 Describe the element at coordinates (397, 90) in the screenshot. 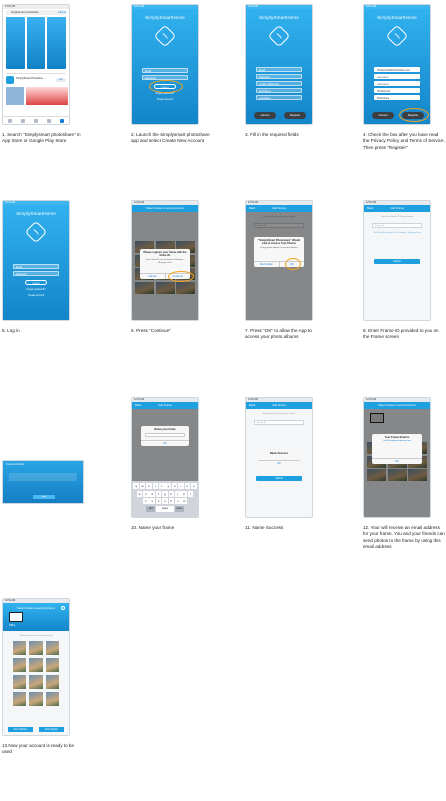

I see `first-name-field: Simplysmart` at that location.